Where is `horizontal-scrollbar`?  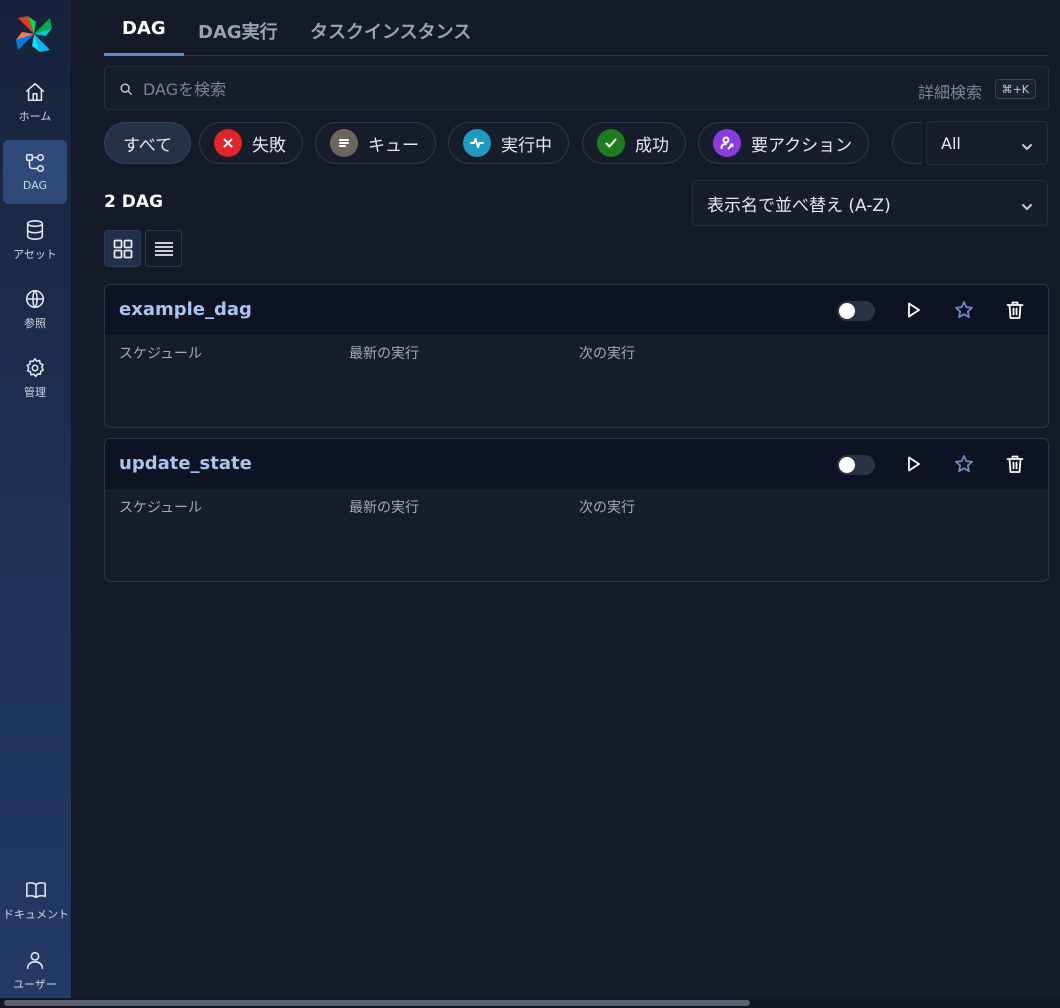 horizontal-scrollbar is located at coordinates (530, 1003).